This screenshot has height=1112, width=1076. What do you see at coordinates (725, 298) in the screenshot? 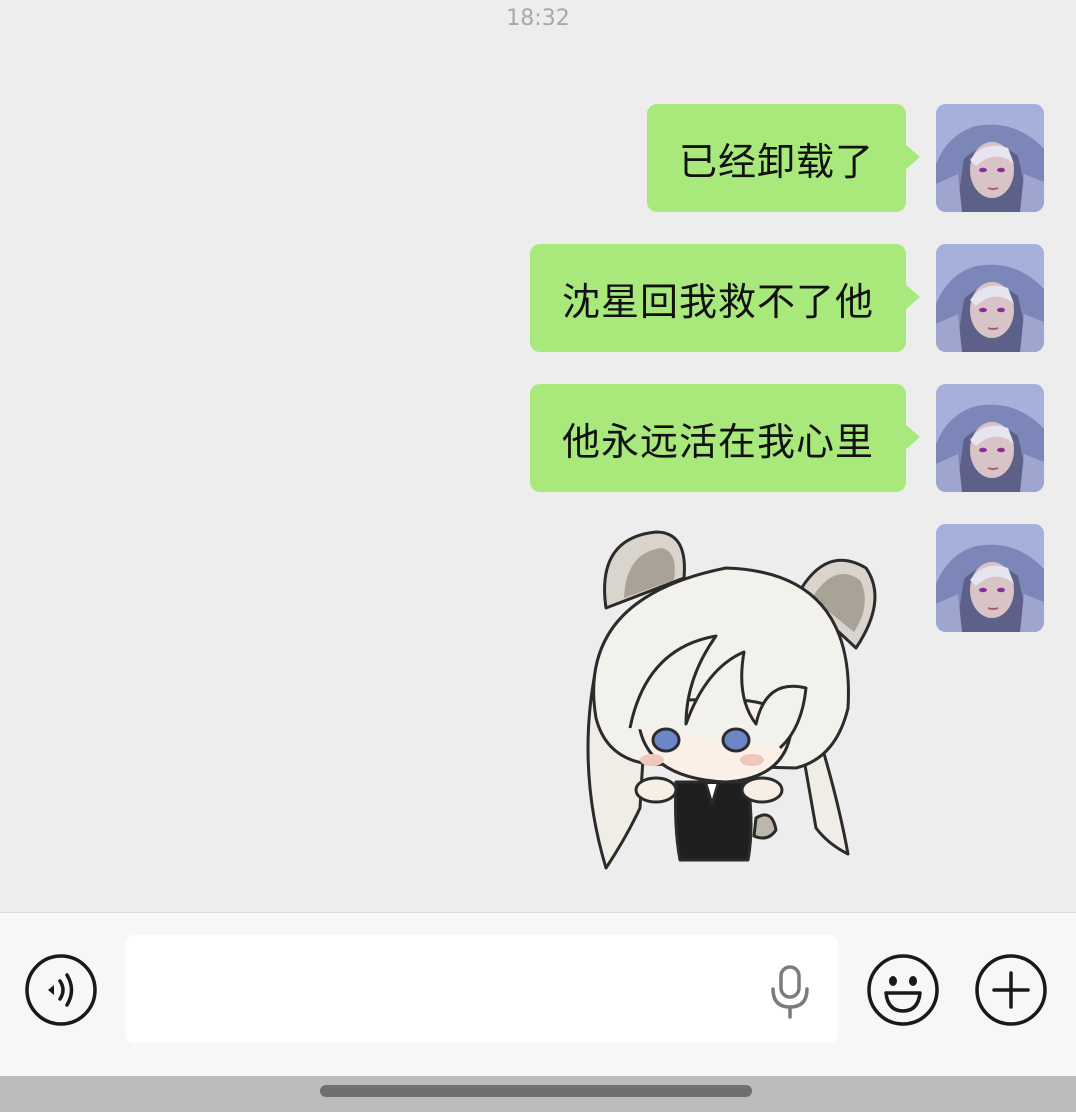
I see `message-bubble: 沈星回我救不了他` at bounding box center [725, 298].